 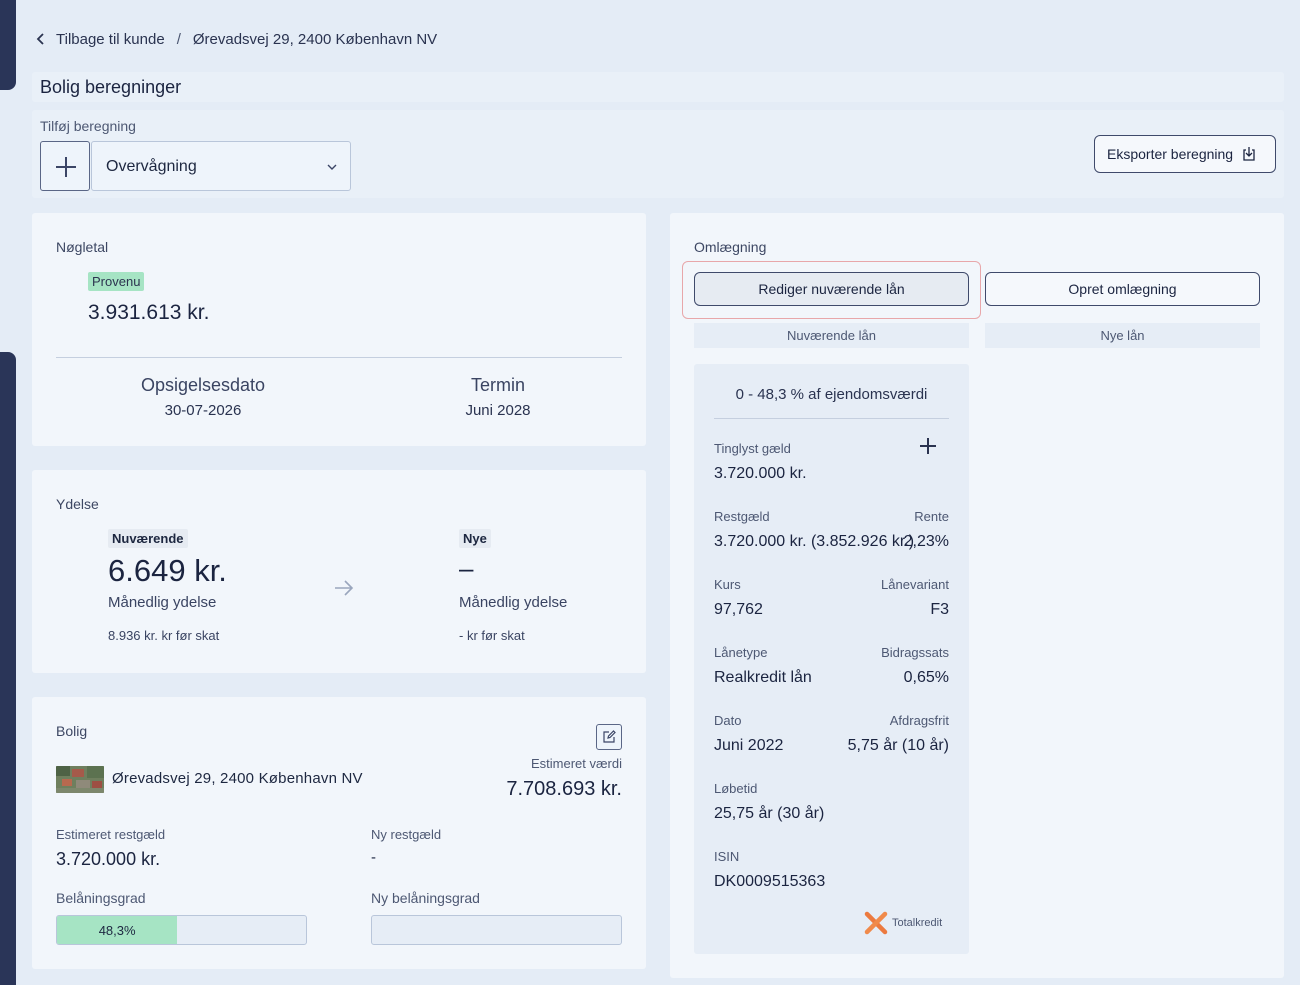 What do you see at coordinates (116, 281) in the screenshot?
I see `provenu-badge: Provenu` at bounding box center [116, 281].